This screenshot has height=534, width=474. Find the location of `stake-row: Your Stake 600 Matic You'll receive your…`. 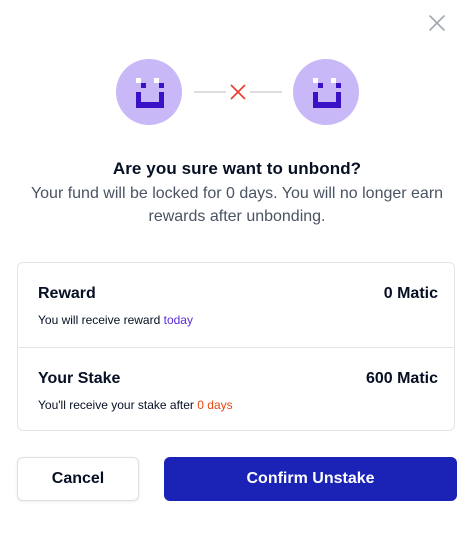

stake-row: Your Stake 600 Matic You'll receive your… is located at coordinates (236, 390).